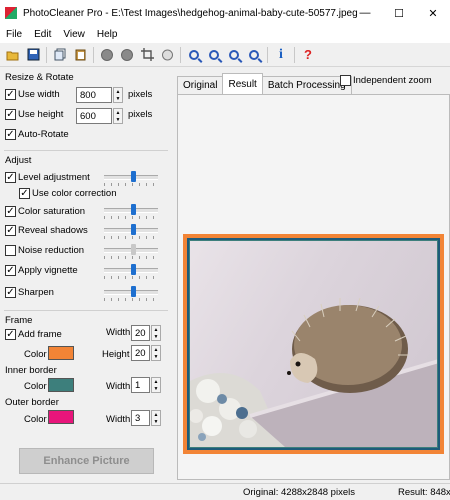 This screenshot has width=450, height=500. What do you see at coordinates (147, 55) in the screenshot?
I see `crop-icon` at bounding box center [147, 55].